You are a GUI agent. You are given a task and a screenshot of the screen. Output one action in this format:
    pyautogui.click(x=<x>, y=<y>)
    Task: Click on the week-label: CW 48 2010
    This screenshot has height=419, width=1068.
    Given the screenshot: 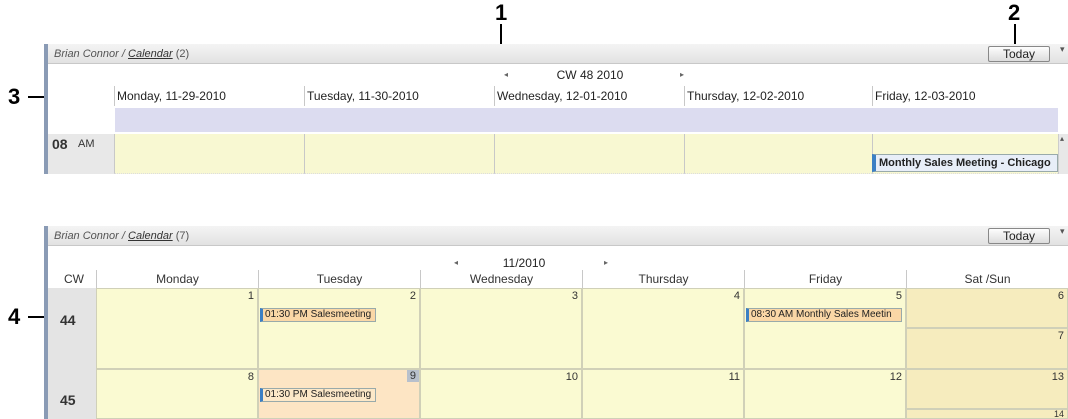 What is the action you would take?
    pyautogui.click(x=590, y=75)
    